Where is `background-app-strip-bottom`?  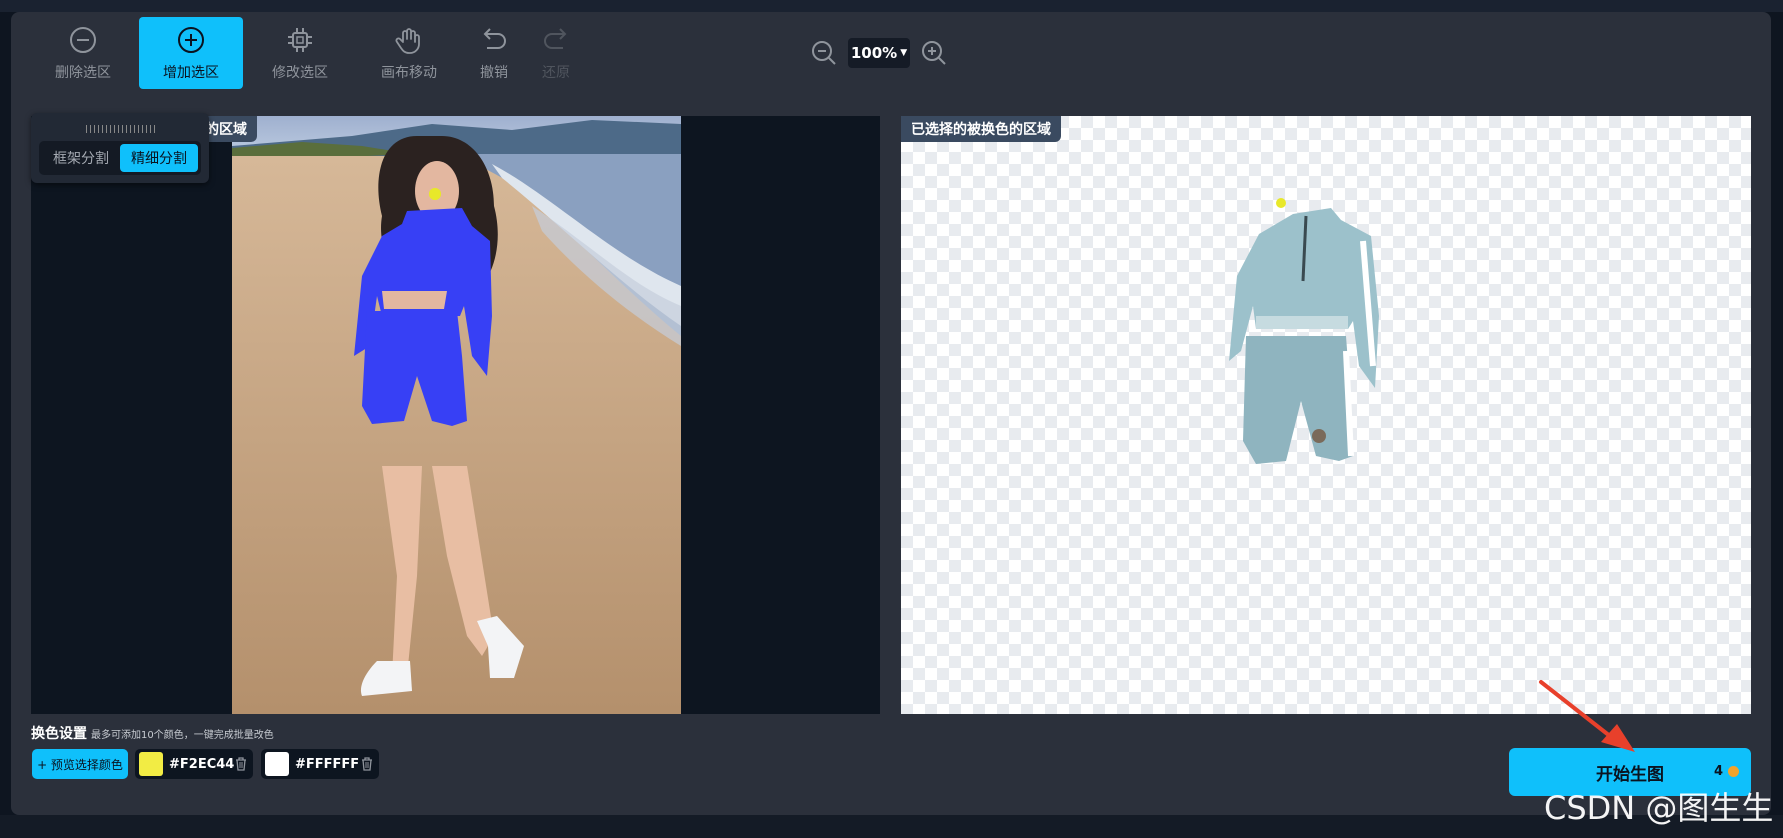 background-app-strip-bottom is located at coordinates (891, 826).